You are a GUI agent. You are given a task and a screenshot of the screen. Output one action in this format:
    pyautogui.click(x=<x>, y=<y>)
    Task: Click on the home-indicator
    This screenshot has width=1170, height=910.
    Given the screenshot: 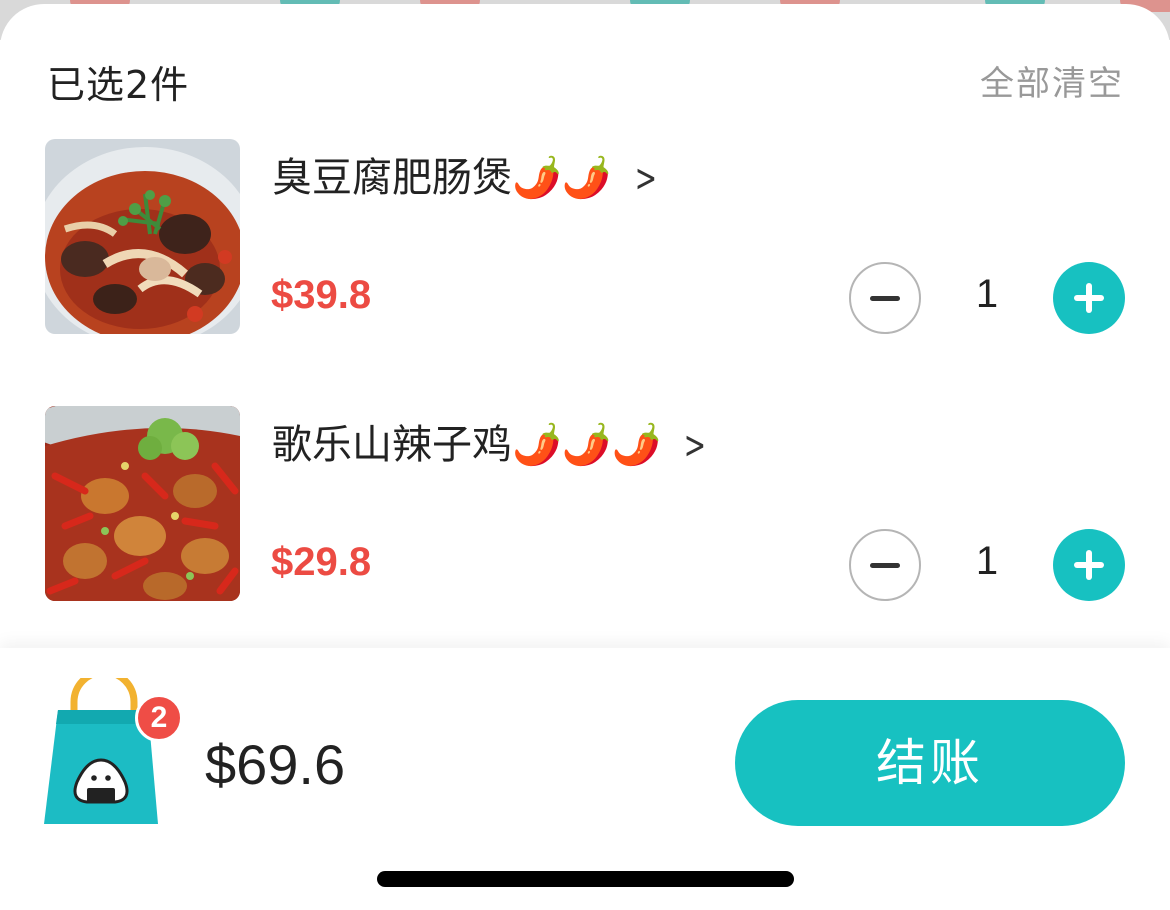 What is the action you would take?
    pyautogui.click(x=585, y=879)
    